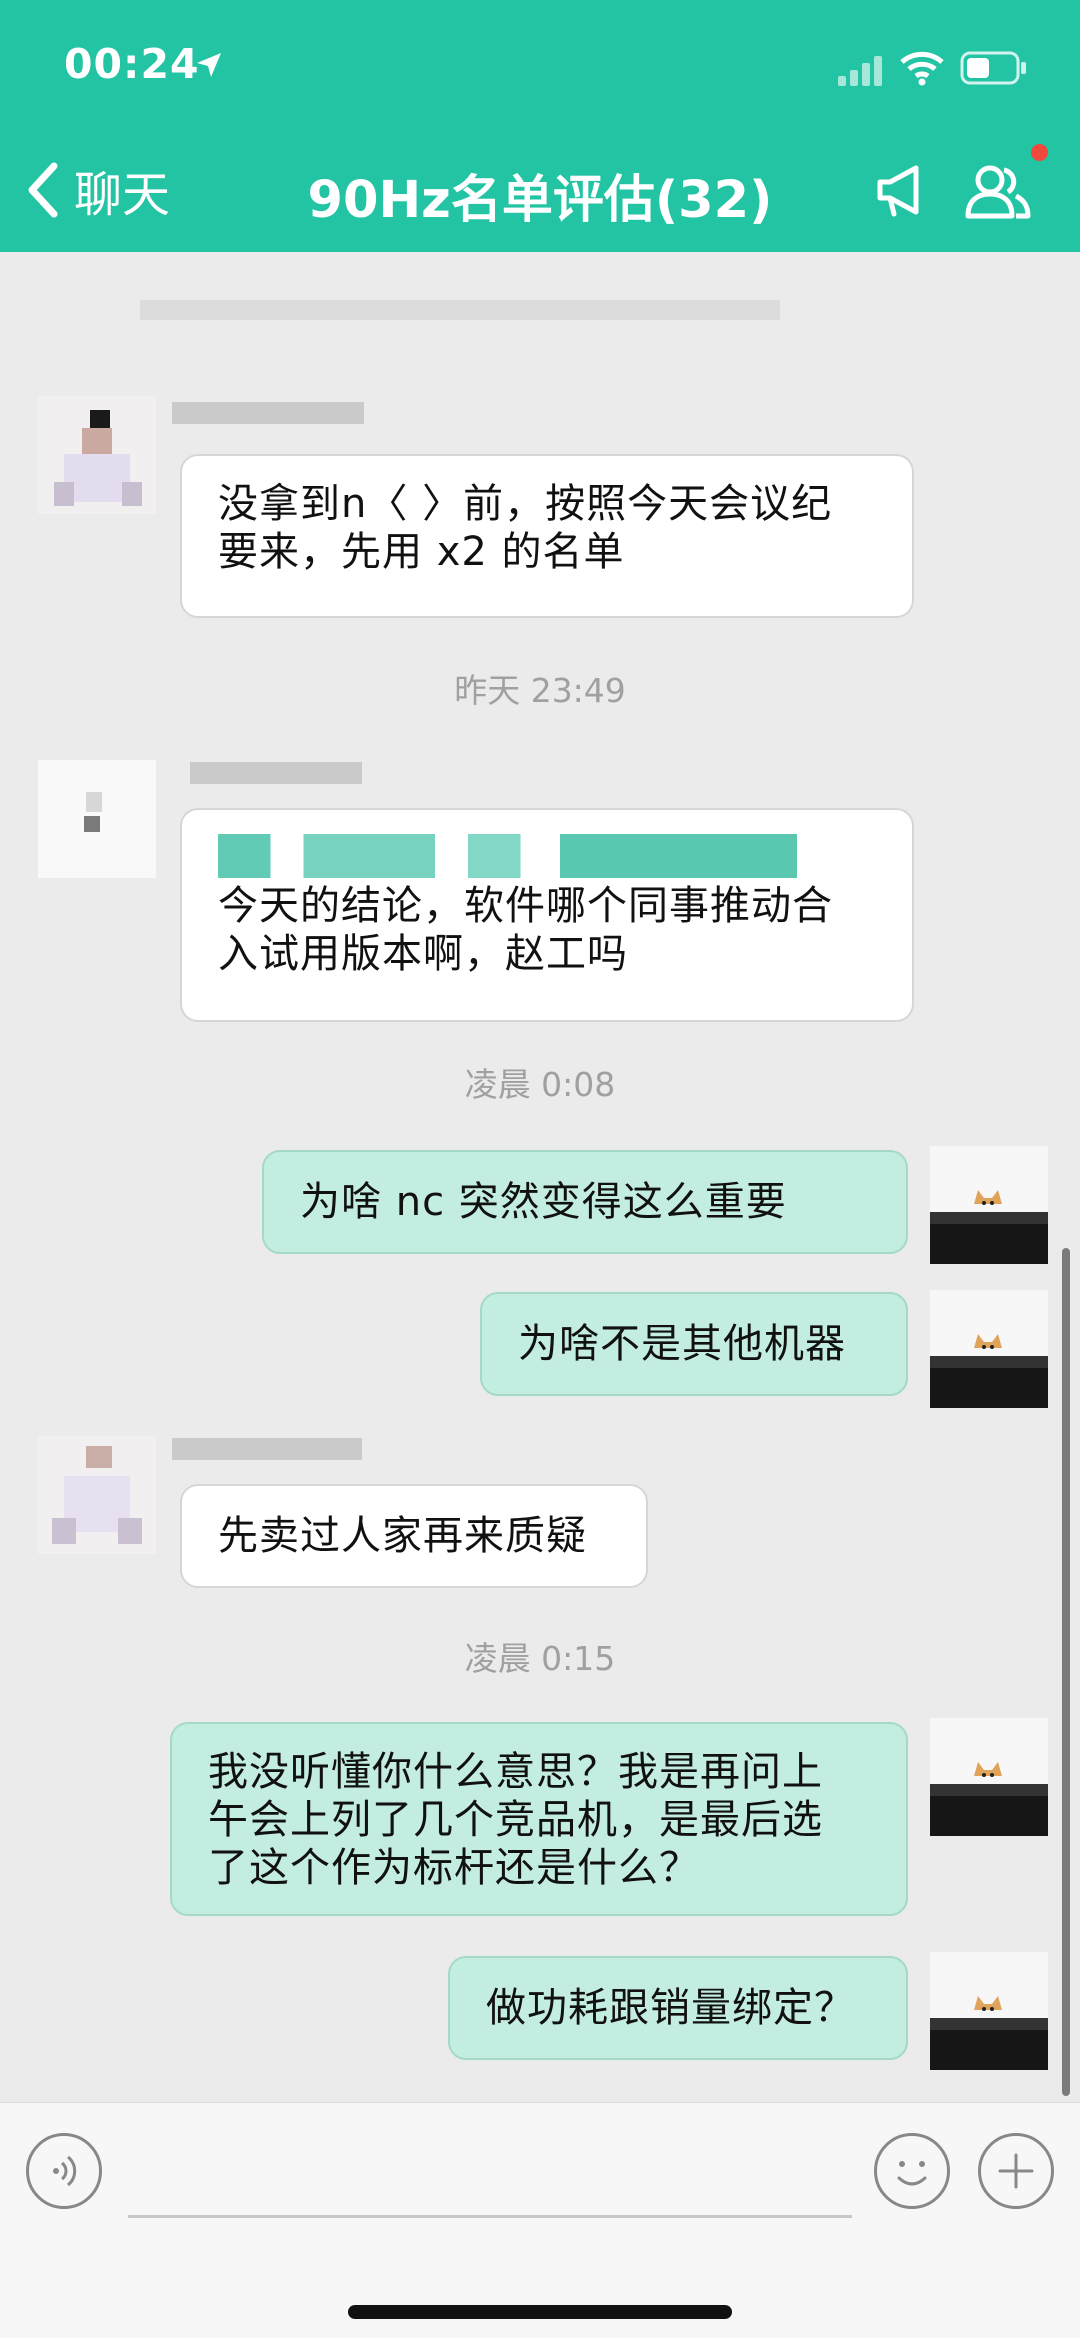  Describe the element at coordinates (540, 2220) in the screenshot. I see `input-bar` at that location.